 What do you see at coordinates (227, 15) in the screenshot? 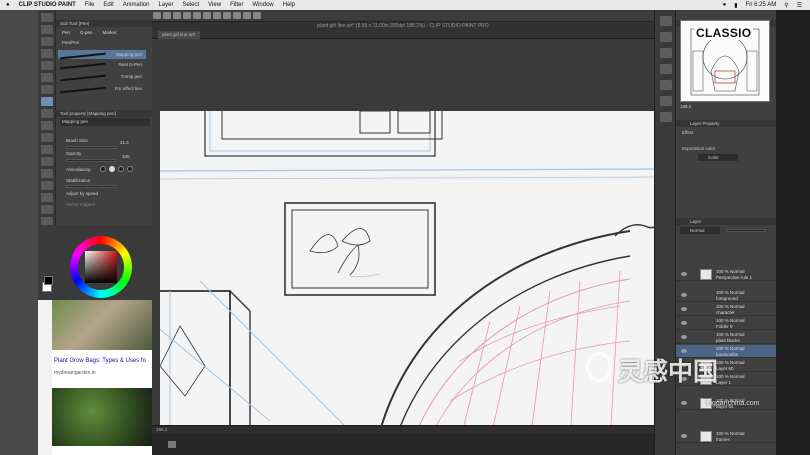
I see `snap-button` at bounding box center [227, 15].